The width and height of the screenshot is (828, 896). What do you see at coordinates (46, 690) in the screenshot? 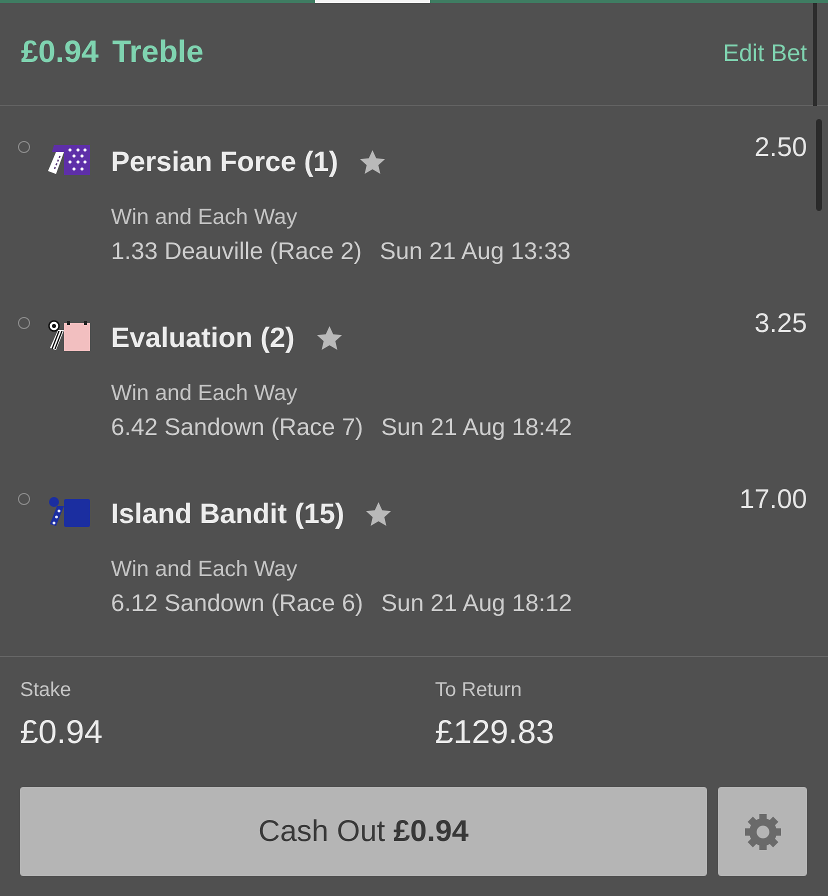
I see `stake-label: Stake` at bounding box center [46, 690].